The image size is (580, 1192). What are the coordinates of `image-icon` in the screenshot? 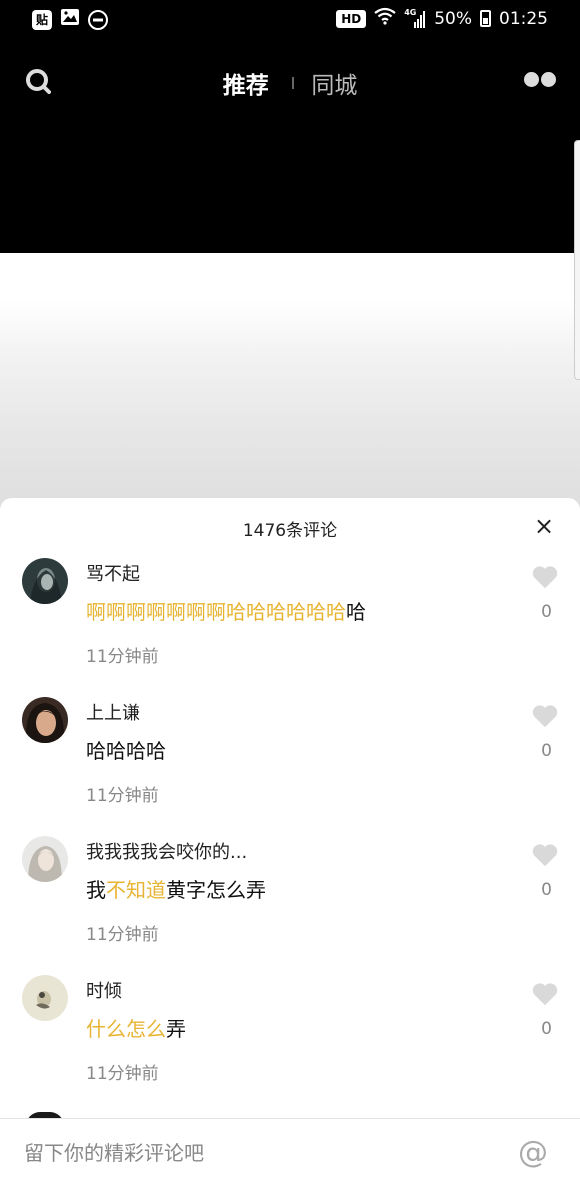 It's located at (70, 19).